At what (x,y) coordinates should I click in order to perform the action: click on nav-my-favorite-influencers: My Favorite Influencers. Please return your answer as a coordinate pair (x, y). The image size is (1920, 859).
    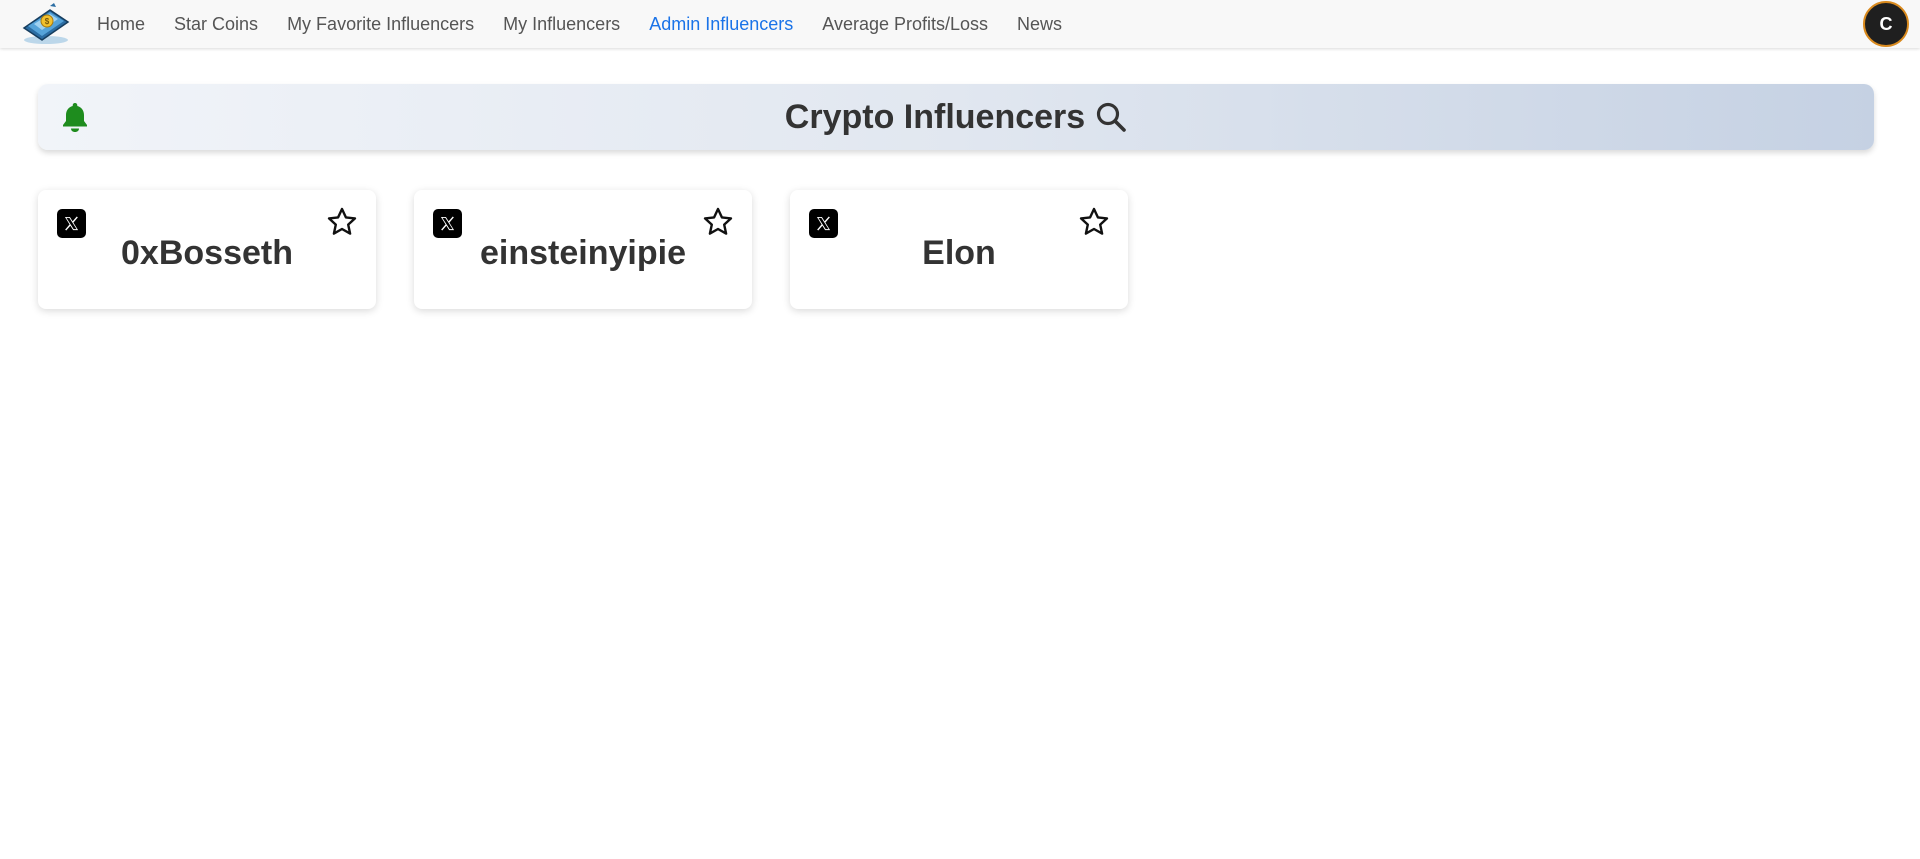
    Looking at the image, I should click on (380, 24).